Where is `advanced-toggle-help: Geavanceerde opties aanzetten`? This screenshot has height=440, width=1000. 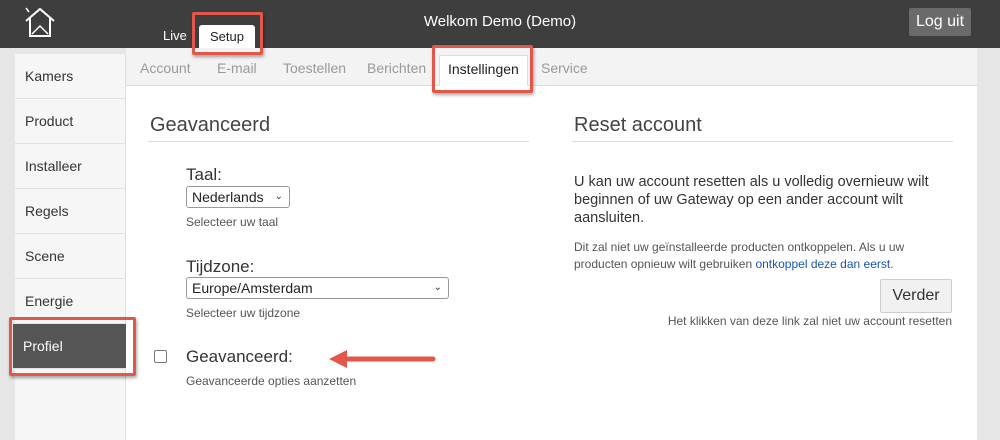
advanced-toggle-help: Geavanceerde opties aanzetten is located at coordinates (271, 381).